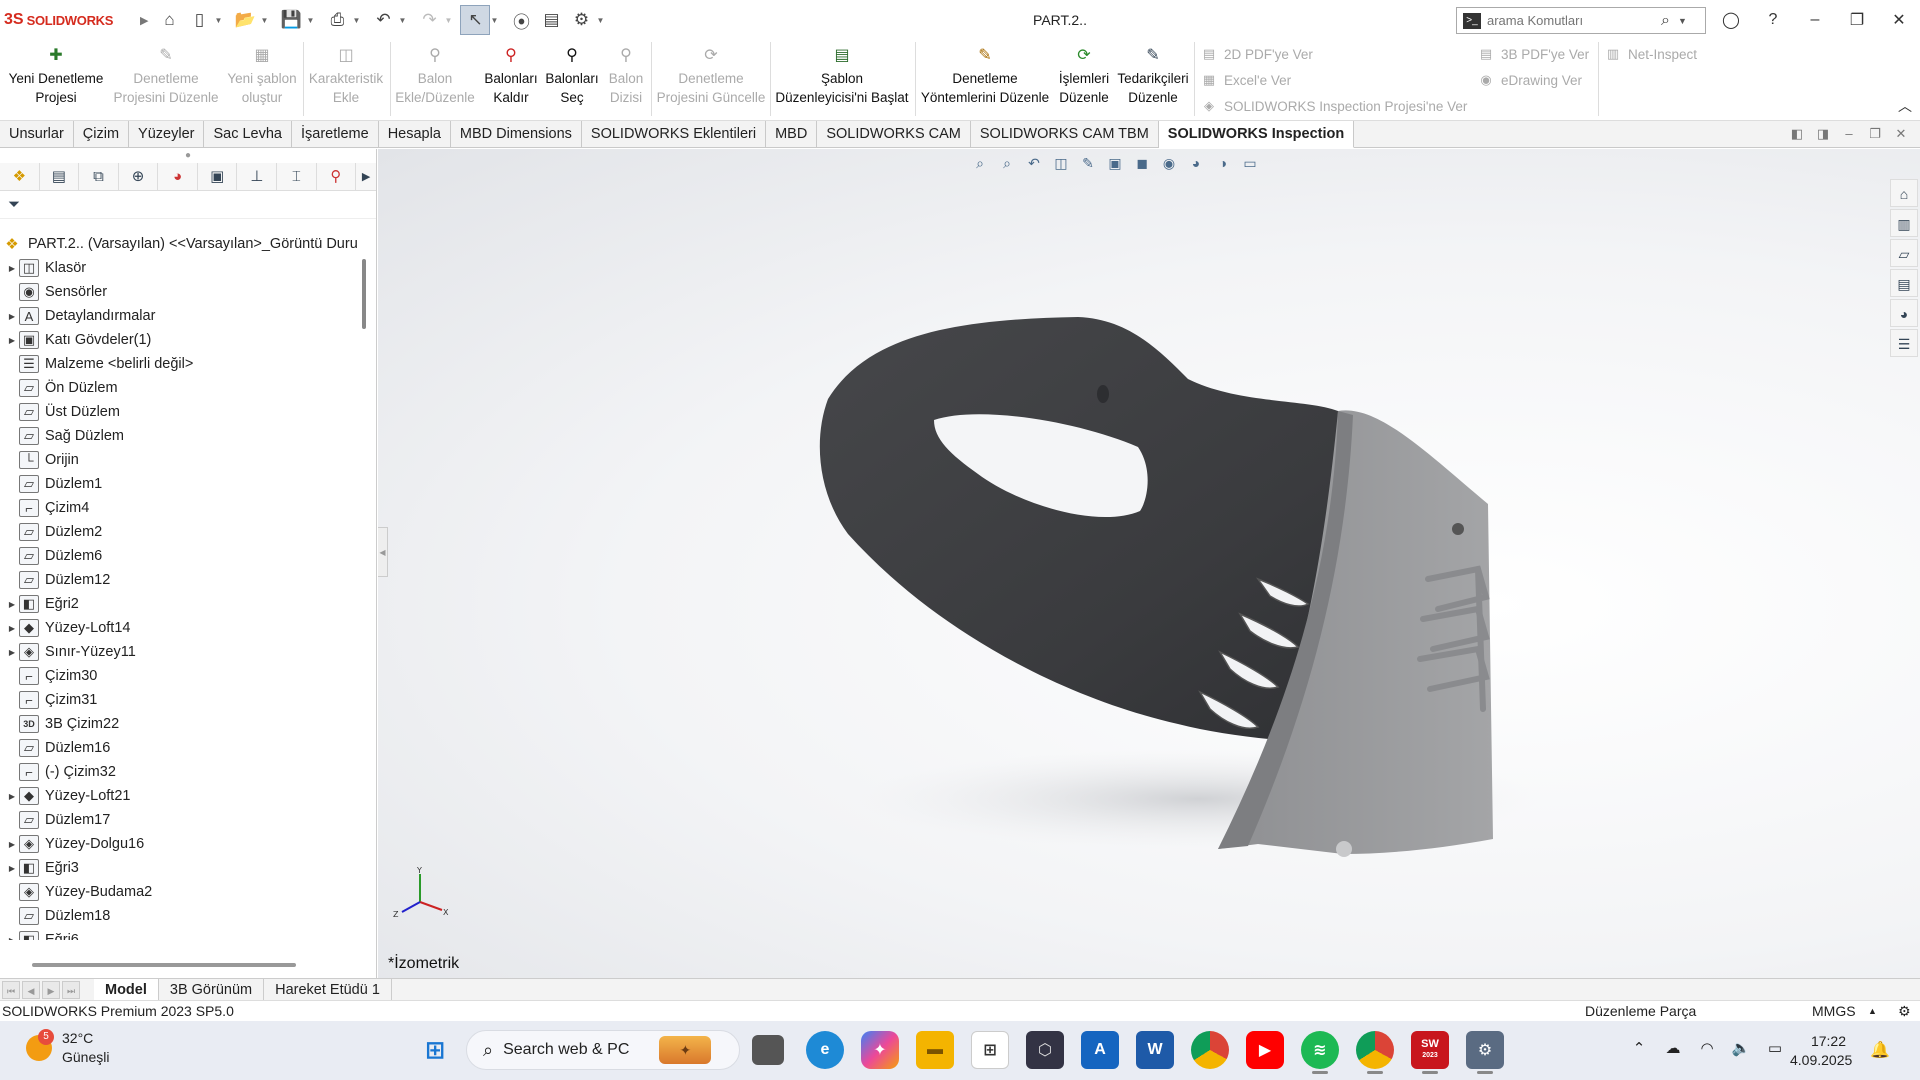 Image resolution: width=1920 pixels, height=1080 pixels. Describe the element at coordinates (1375, 1052) in the screenshot. I see `chrome-profile-icon` at that location.